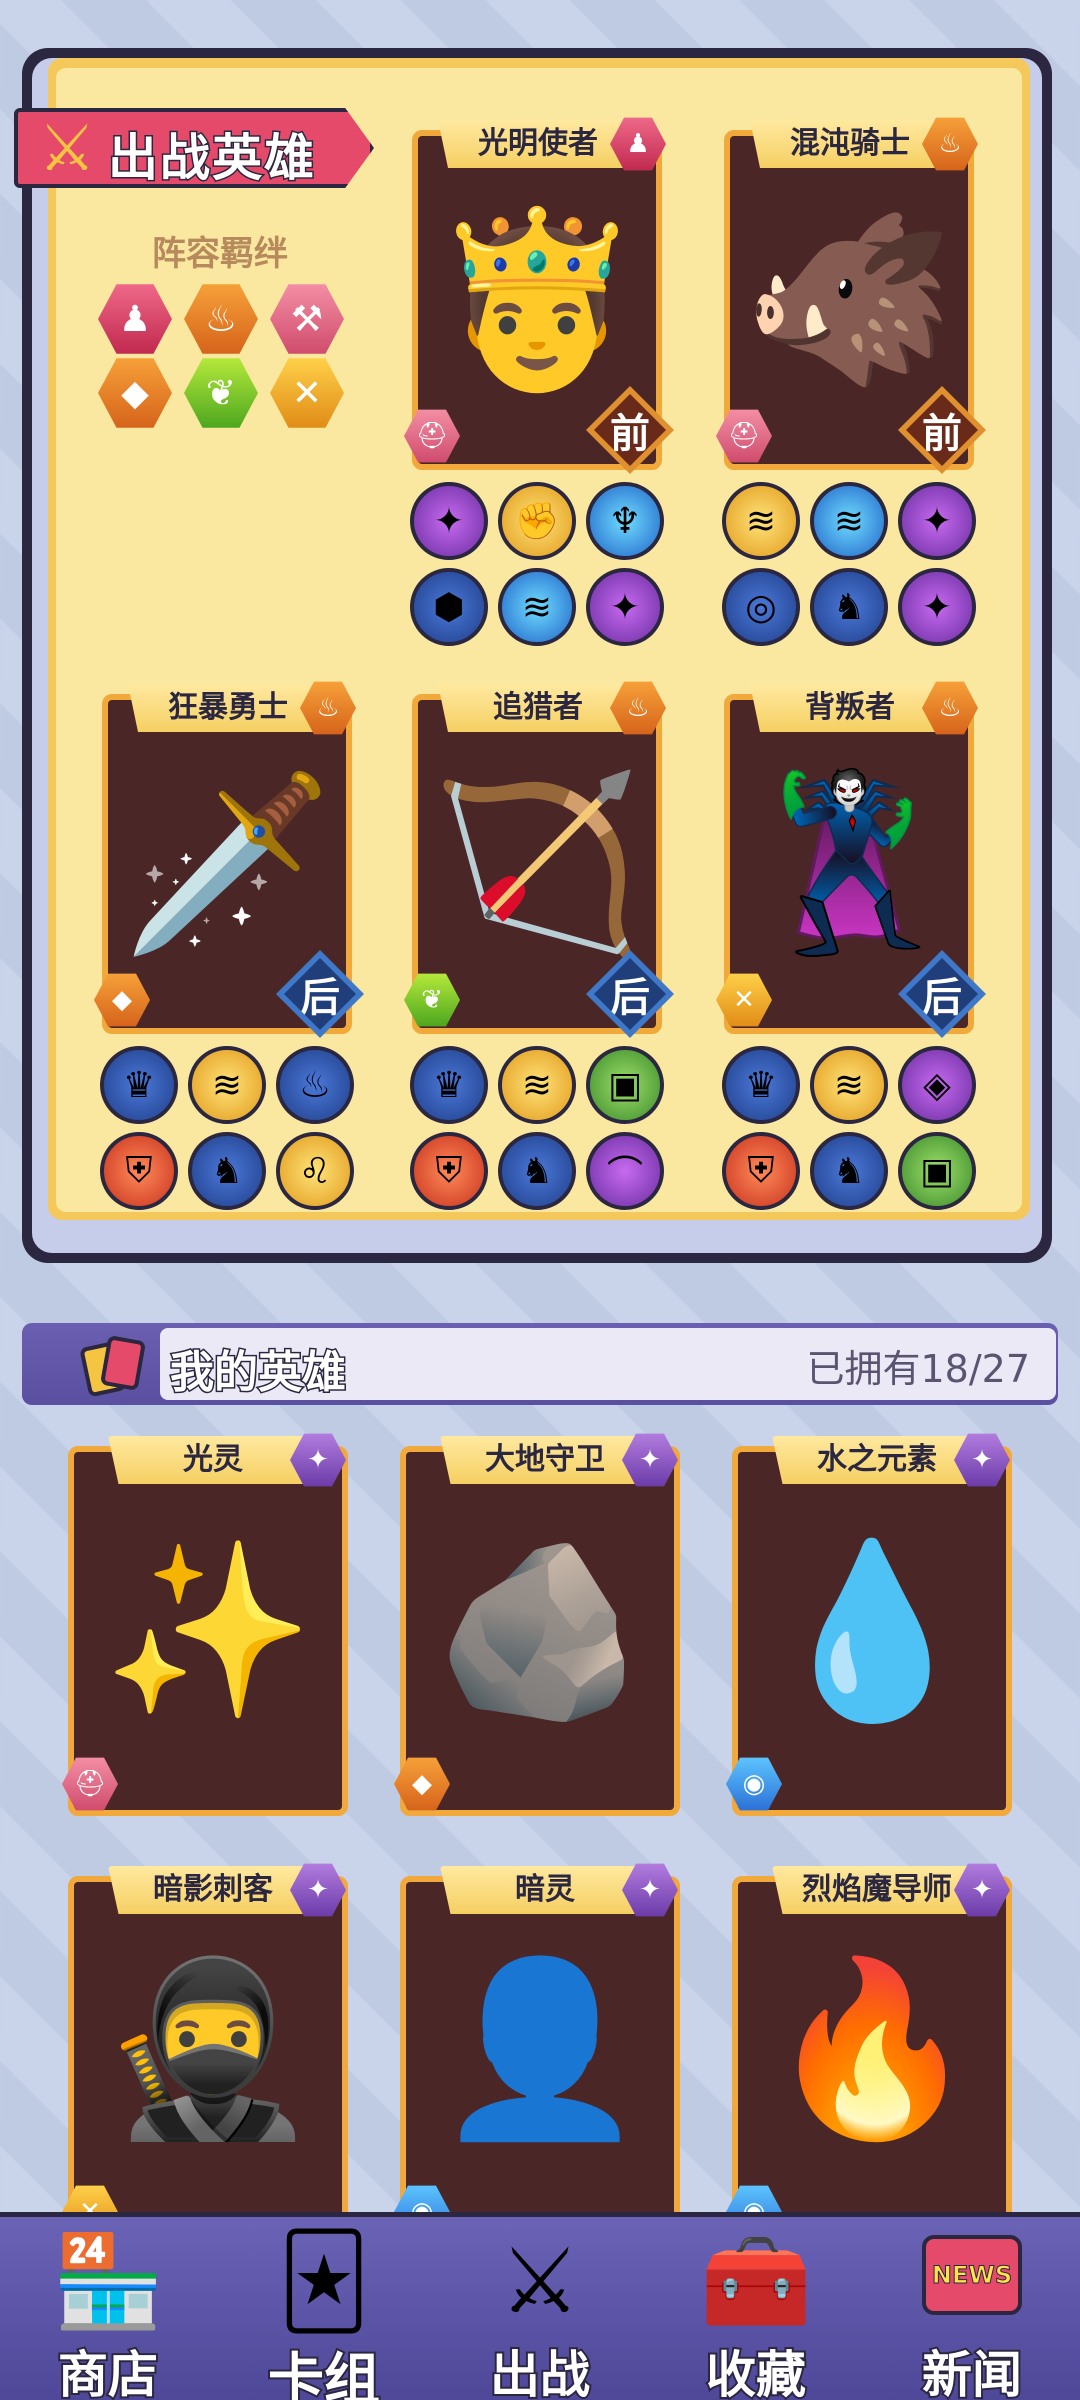  What do you see at coordinates (850, 144) in the screenshot?
I see `hero-name: 混沌骑士` at bounding box center [850, 144].